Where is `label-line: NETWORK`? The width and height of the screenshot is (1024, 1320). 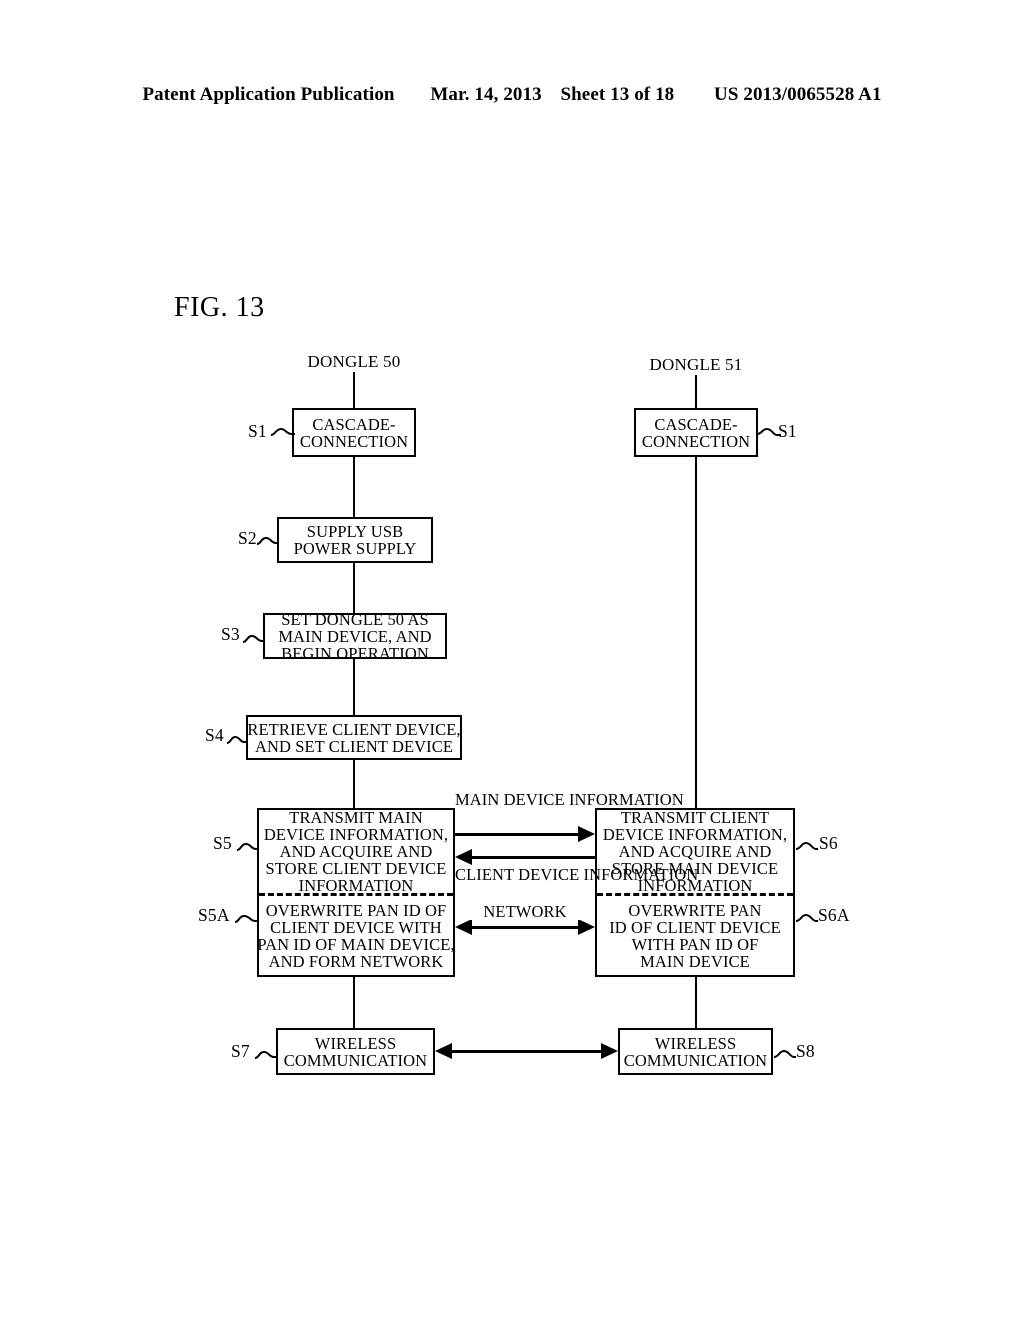
label-line: NETWORK is located at coordinates (525, 911).